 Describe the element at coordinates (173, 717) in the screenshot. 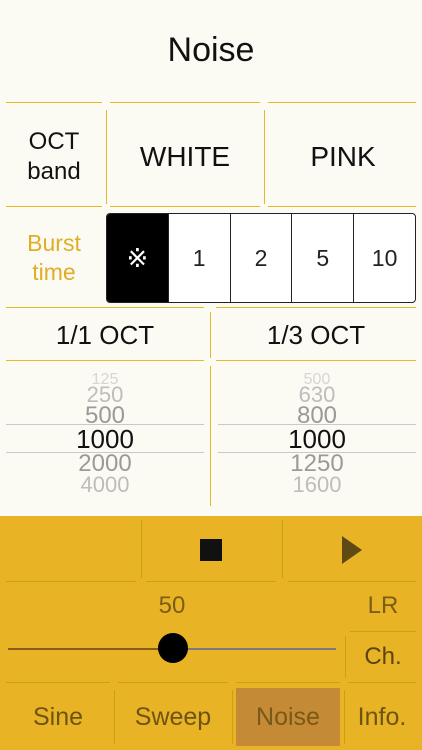

I see `tab-sweep: Sweep` at that location.